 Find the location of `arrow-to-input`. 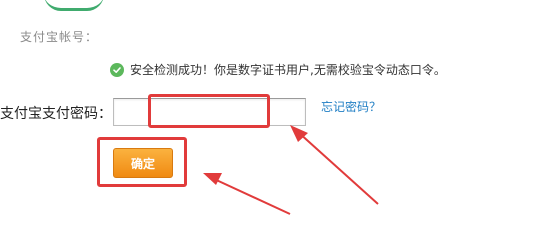

arrow-to-input is located at coordinates (334, 165).